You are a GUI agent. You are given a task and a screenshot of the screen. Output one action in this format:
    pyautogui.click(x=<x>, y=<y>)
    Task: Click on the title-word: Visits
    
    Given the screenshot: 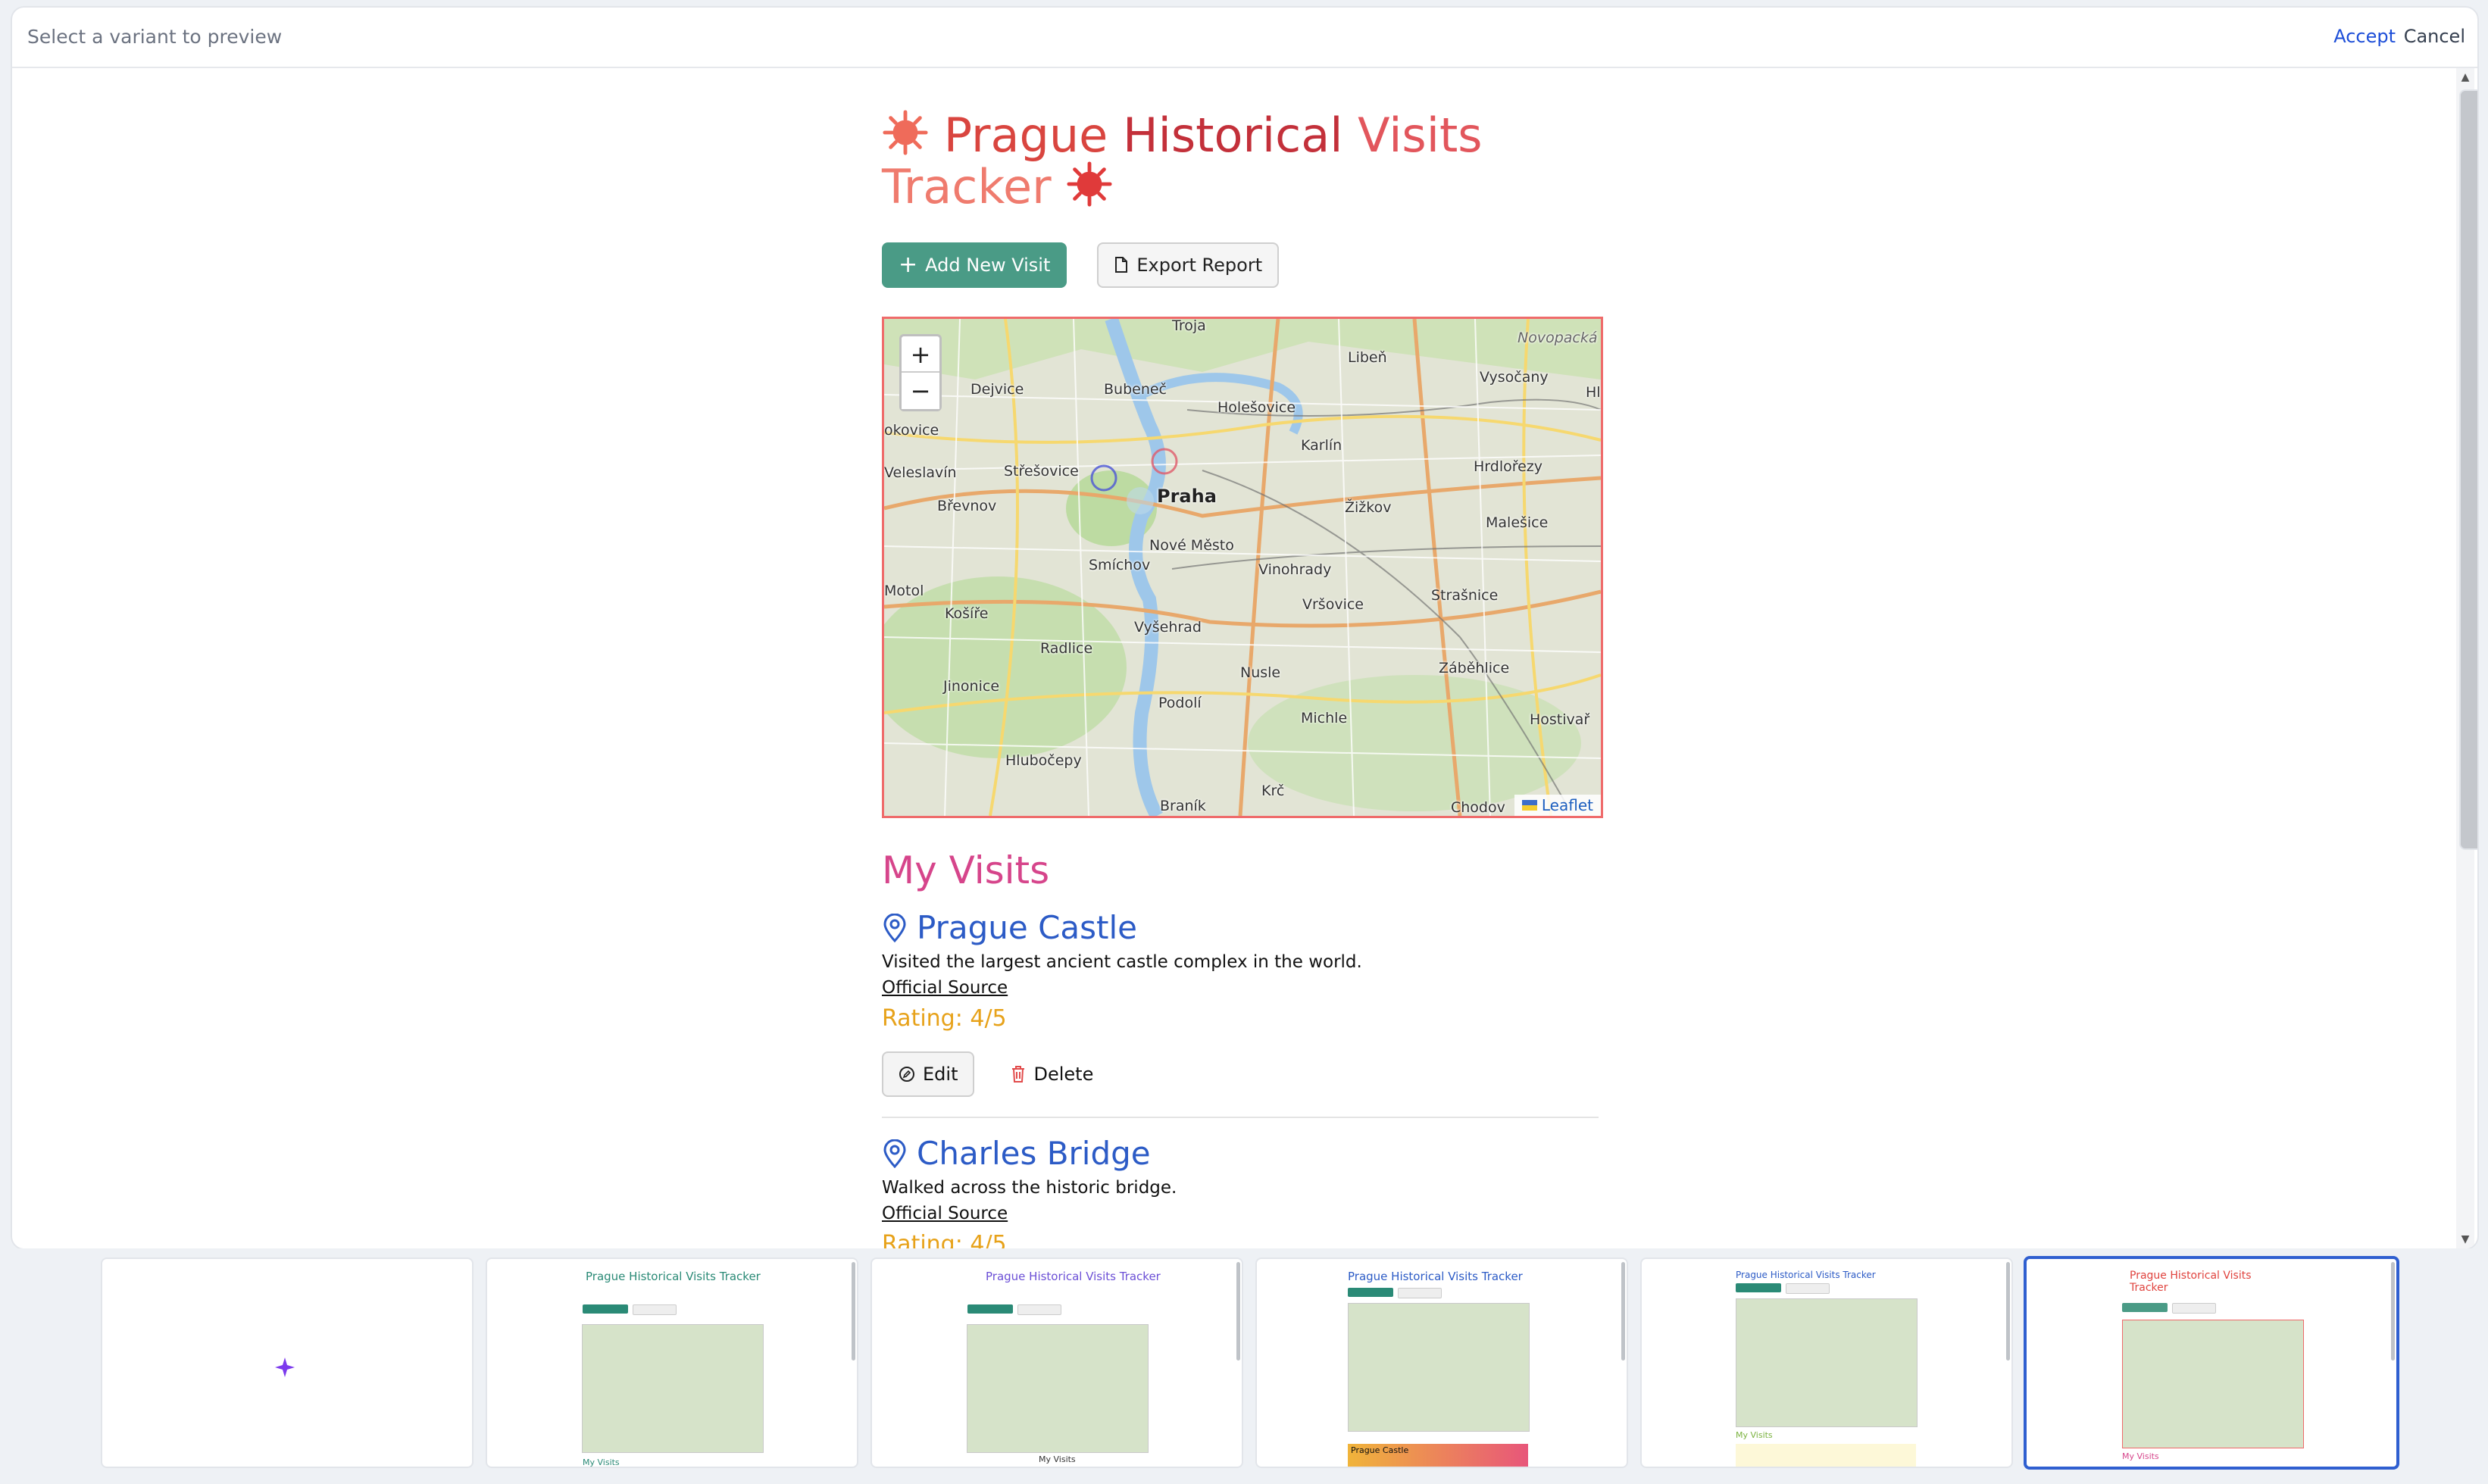 What is the action you would take?
    pyautogui.click(x=1420, y=135)
    